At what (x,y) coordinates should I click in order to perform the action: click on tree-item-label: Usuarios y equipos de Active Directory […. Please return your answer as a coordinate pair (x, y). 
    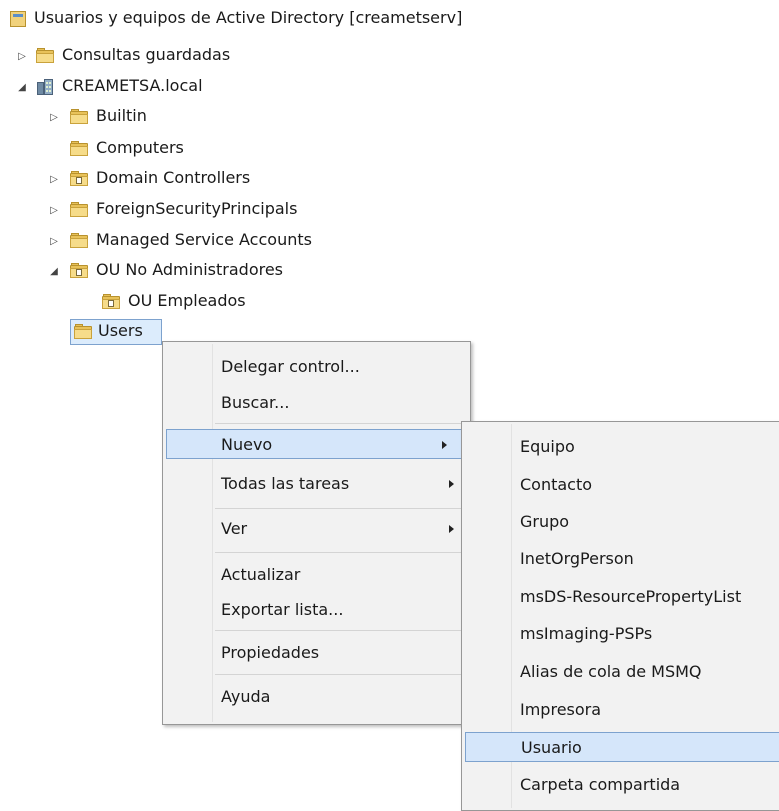
    Looking at the image, I should click on (248, 17).